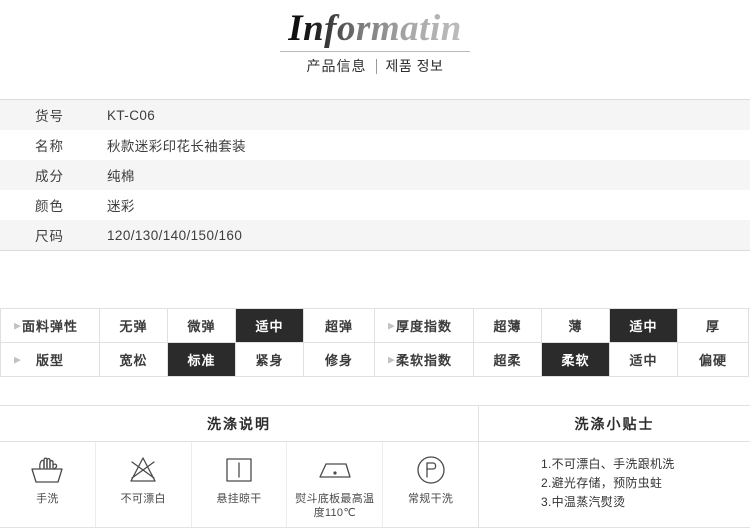 This screenshot has height=528, width=750. I want to click on spec-value: 120/130/140/150/160, so click(175, 235).